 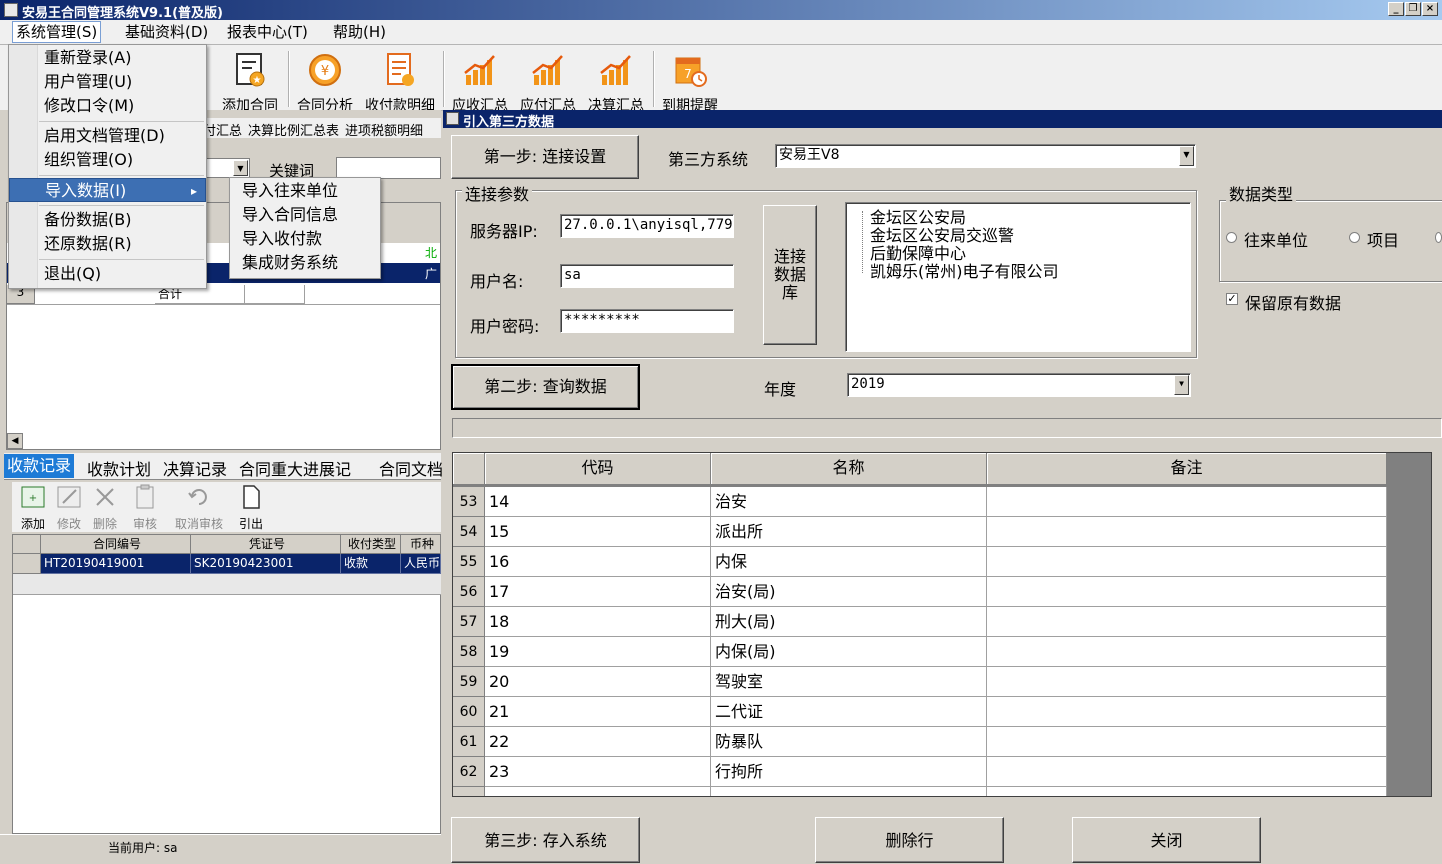 I want to click on contract-analysis-button: ¥ 合同分析, so click(x=325, y=80).